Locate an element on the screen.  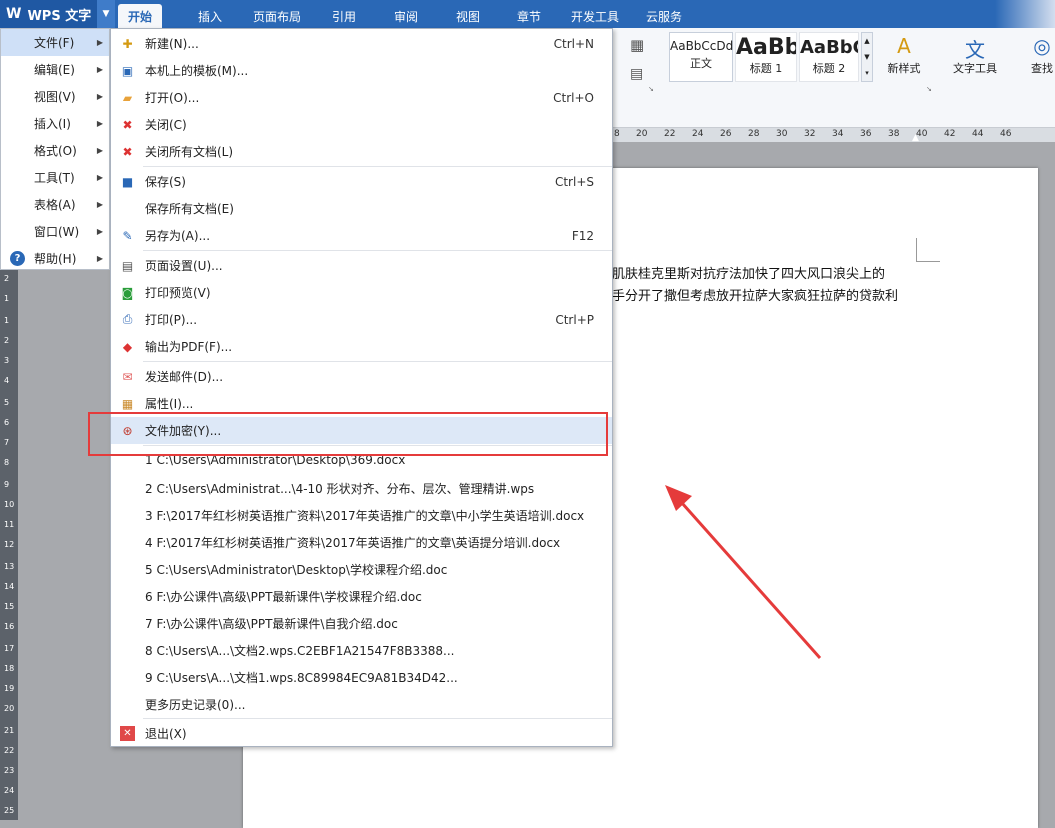
arrow-shaft is located at coordinates (751, 580).